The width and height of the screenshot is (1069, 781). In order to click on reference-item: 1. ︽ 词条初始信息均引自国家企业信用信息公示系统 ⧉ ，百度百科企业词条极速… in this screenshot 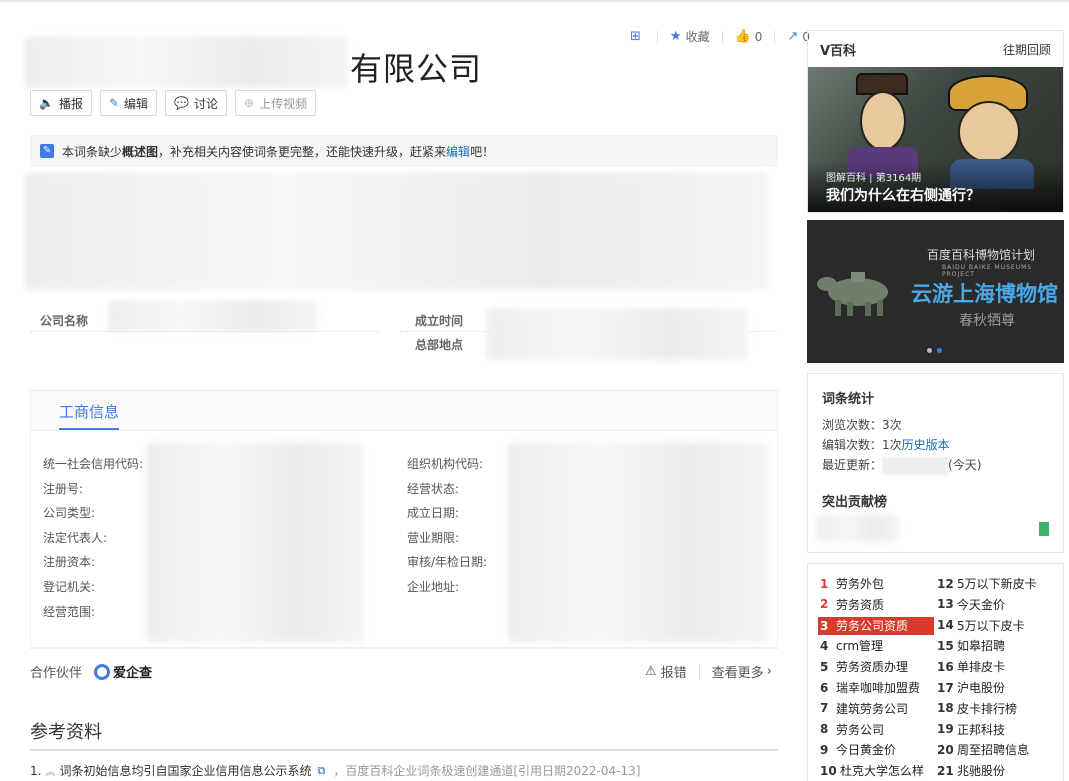, I will do `click(335, 770)`.